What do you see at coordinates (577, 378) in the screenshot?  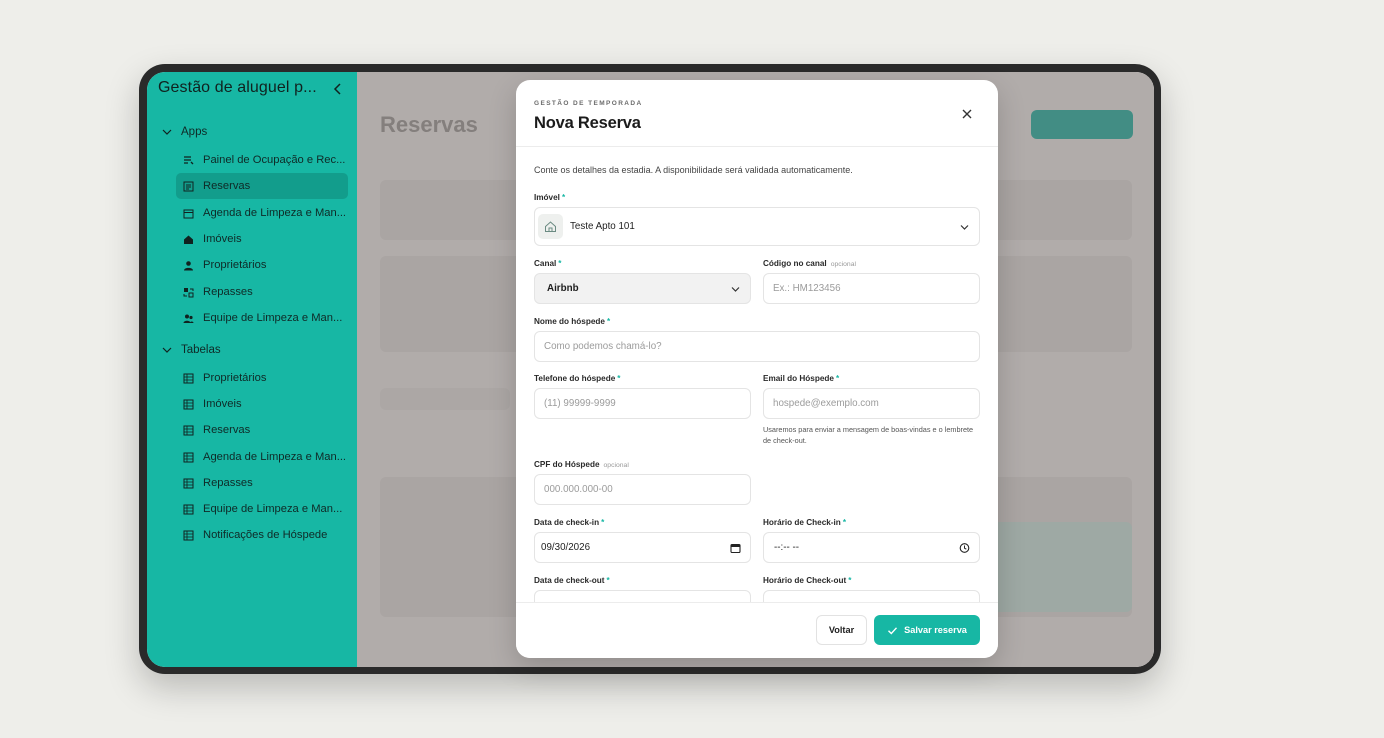 I see `telefone-label: Telefone do hóspede *` at bounding box center [577, 378].